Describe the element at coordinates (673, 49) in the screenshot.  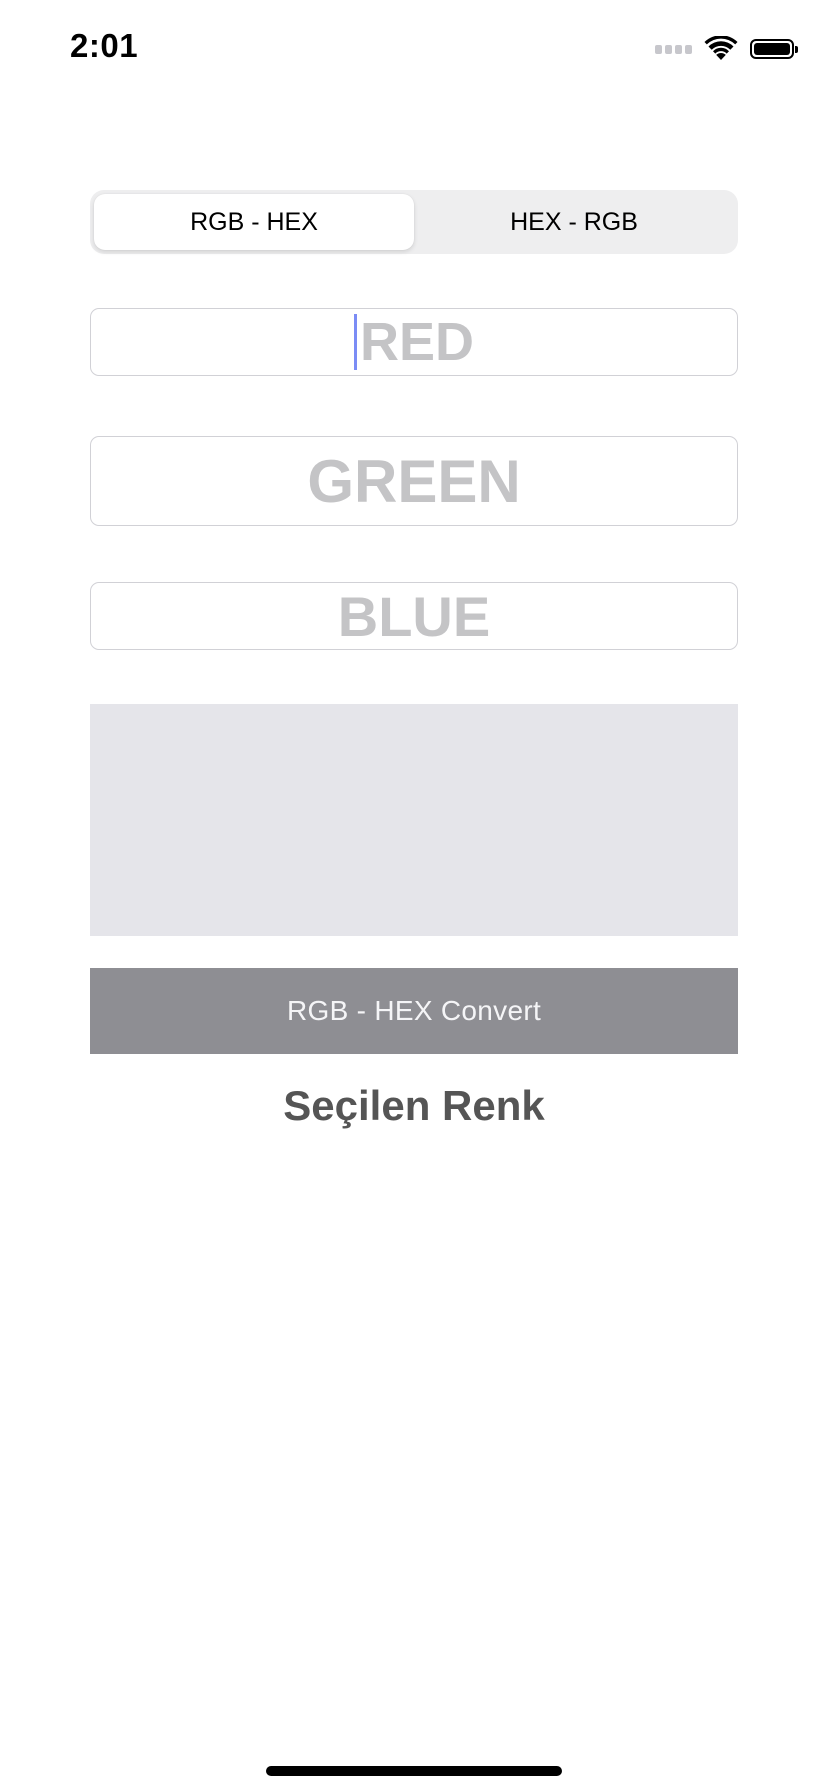
I see `signal-dots-icon` at that location.